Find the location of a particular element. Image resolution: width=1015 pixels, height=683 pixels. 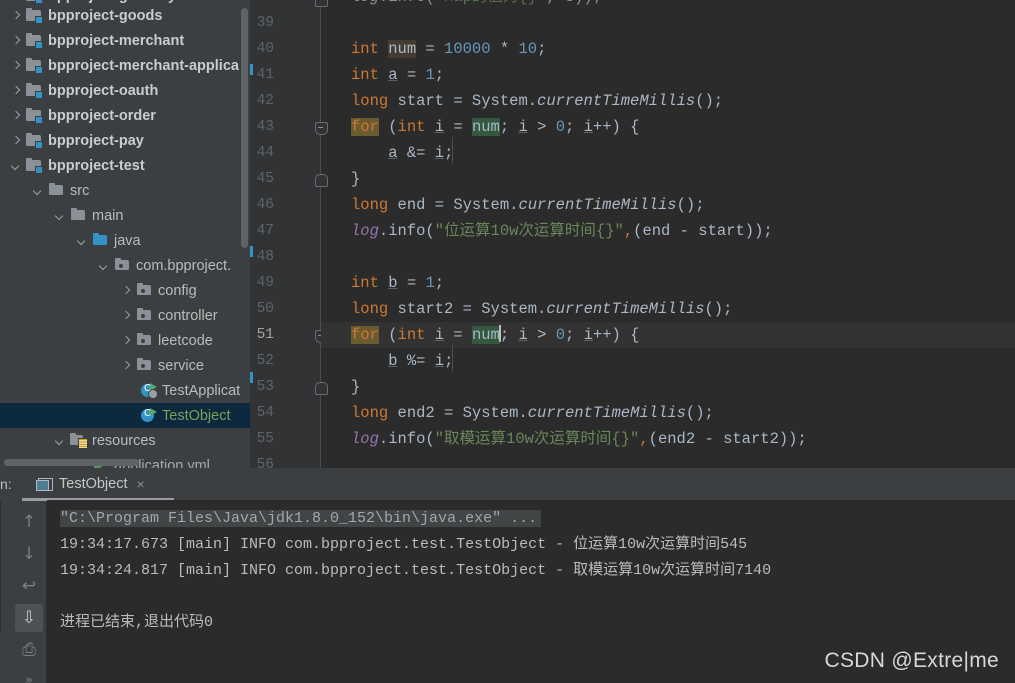

tree-vertical-scrollbar is located at coordinates (244, 128).